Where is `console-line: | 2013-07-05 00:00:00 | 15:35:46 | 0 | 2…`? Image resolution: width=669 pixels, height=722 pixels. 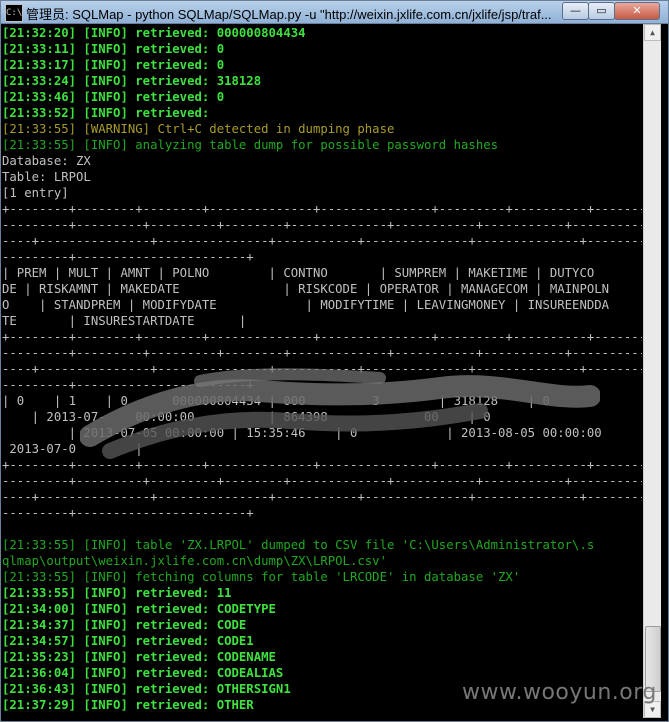
console-line: | 2013-07-05 00:00:00 | 15:35:46 | 0 | 2… is located at coordinates (302, 433).